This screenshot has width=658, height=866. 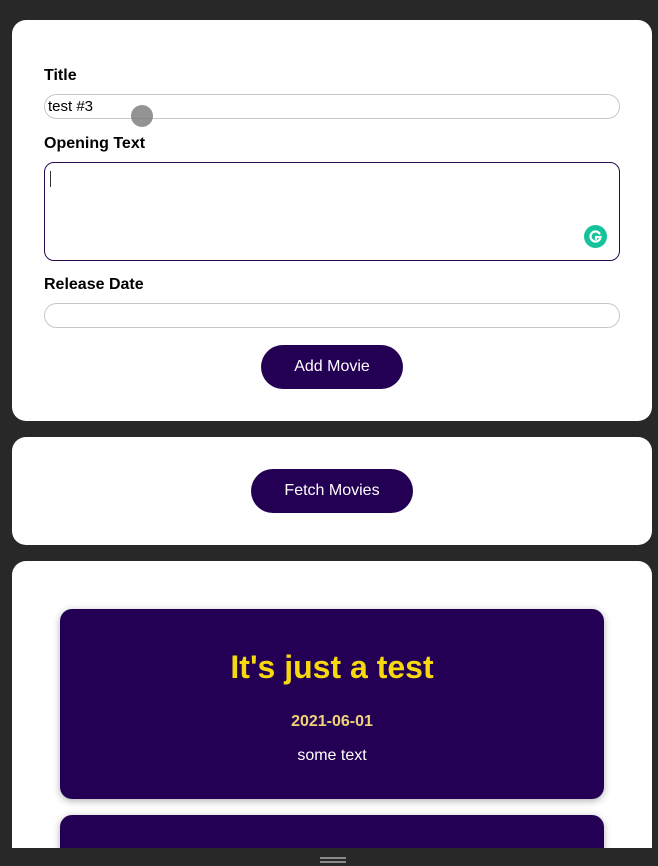 I want to click on release-date-label: Release Date, so click(x=94, y=284).